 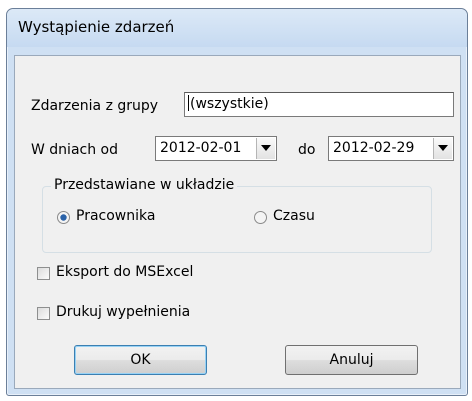 What do you see at coordinates (188, 103) in the screenshot?
I see `text-caret` at bounding box center [188, 103].